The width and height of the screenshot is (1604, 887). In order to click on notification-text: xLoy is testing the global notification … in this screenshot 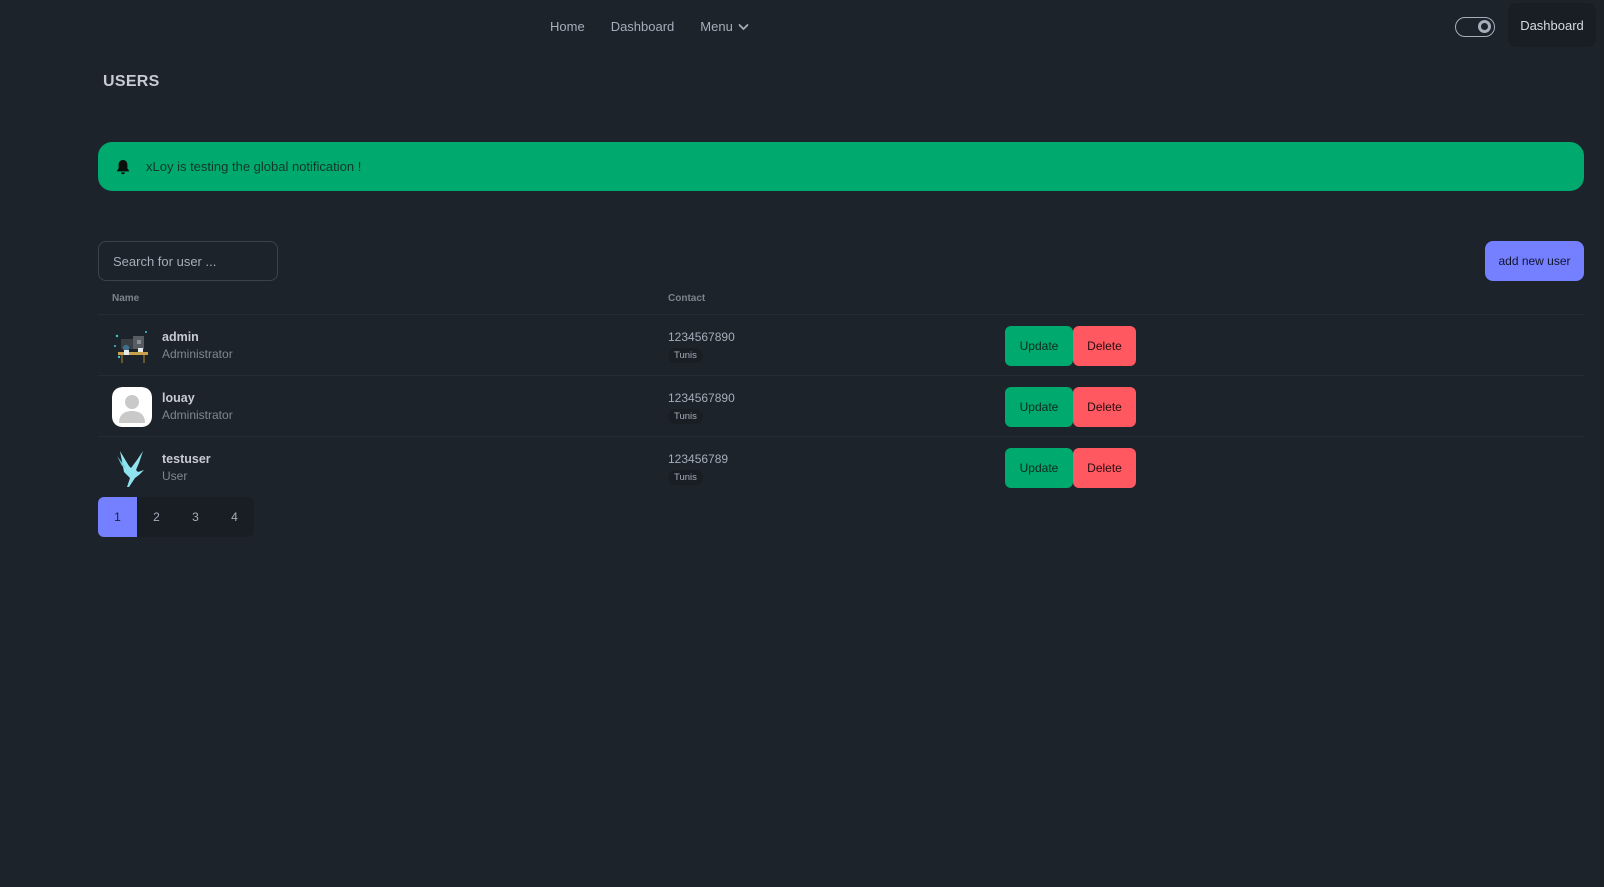, I will do `click(254, 166)`.